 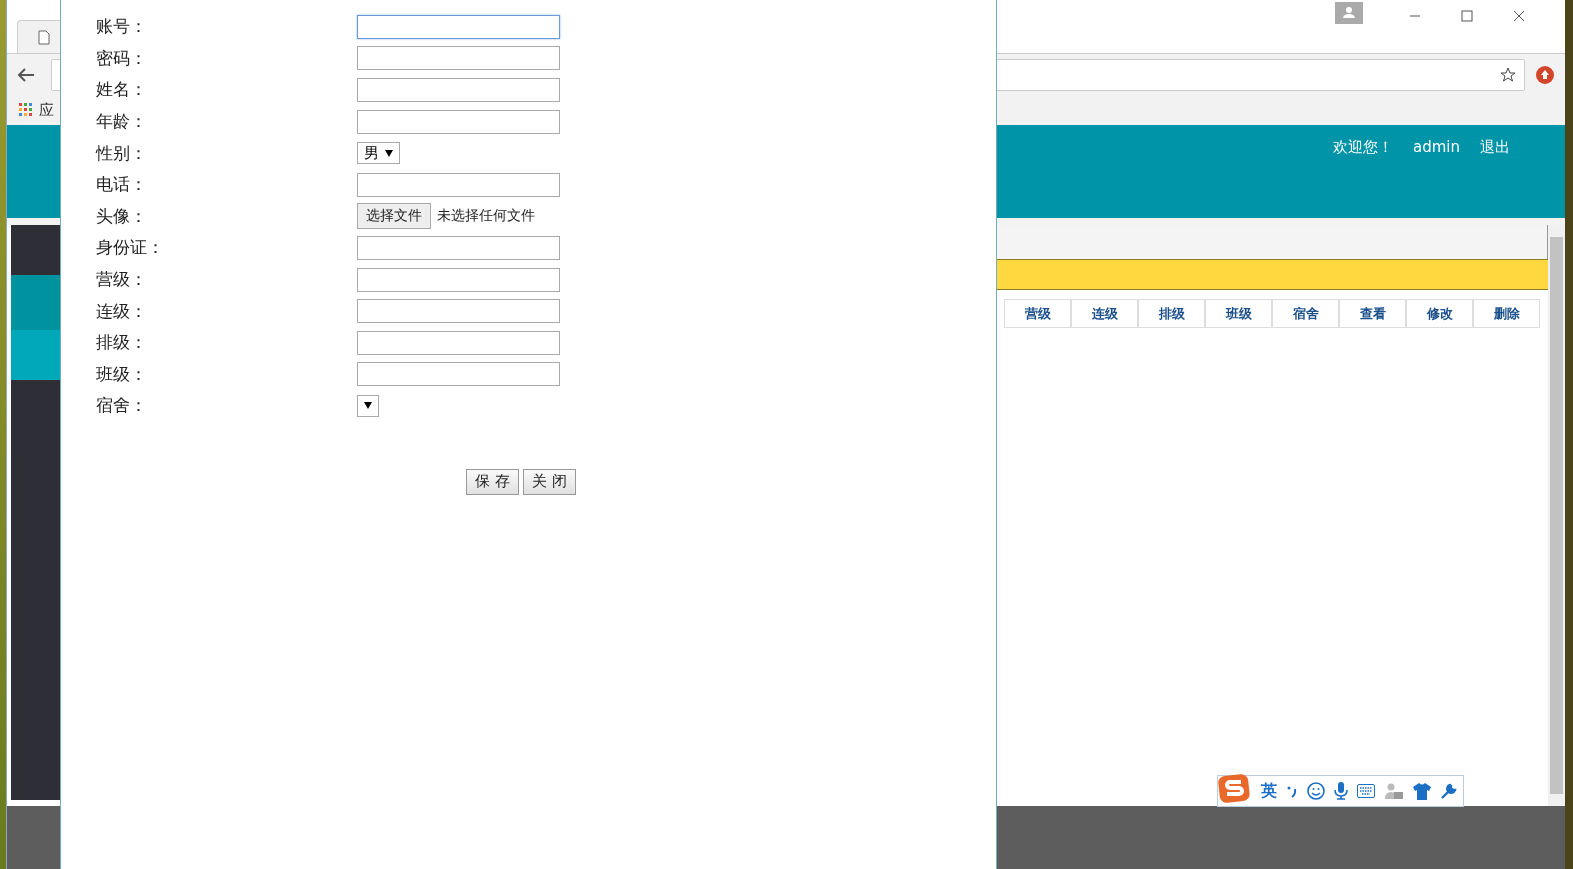 What do you see at coordinates (1422, 791) in the screenshot?
I see `shirt-icon` at bounding box center [1422, 791].